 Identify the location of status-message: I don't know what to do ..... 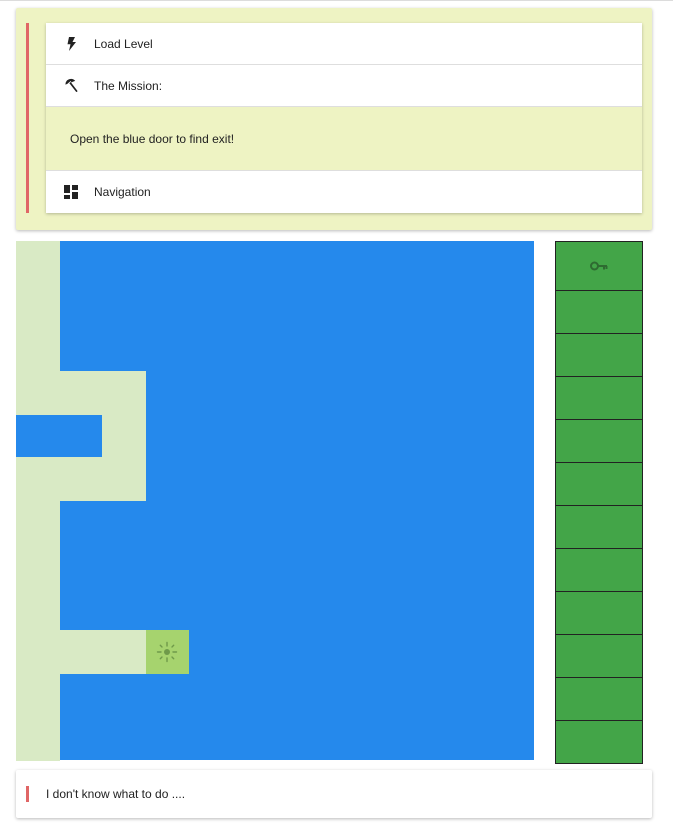
(116, 794).